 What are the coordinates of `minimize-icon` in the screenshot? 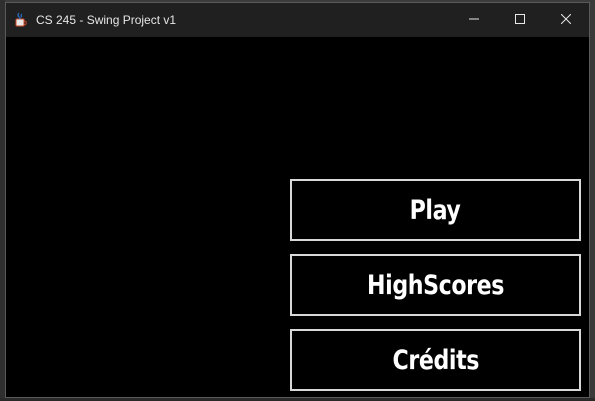 It's located at (474, 20).